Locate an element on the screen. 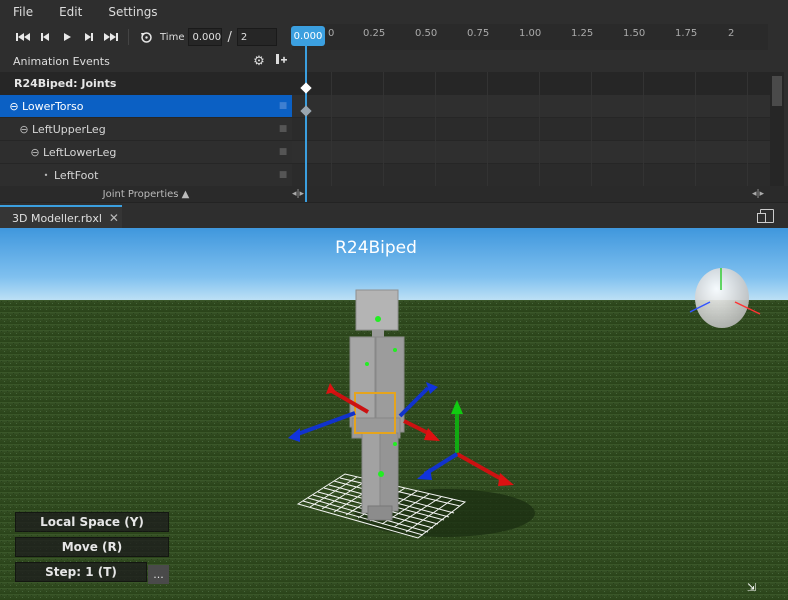  play-icon is located at coordinates (67, 37).